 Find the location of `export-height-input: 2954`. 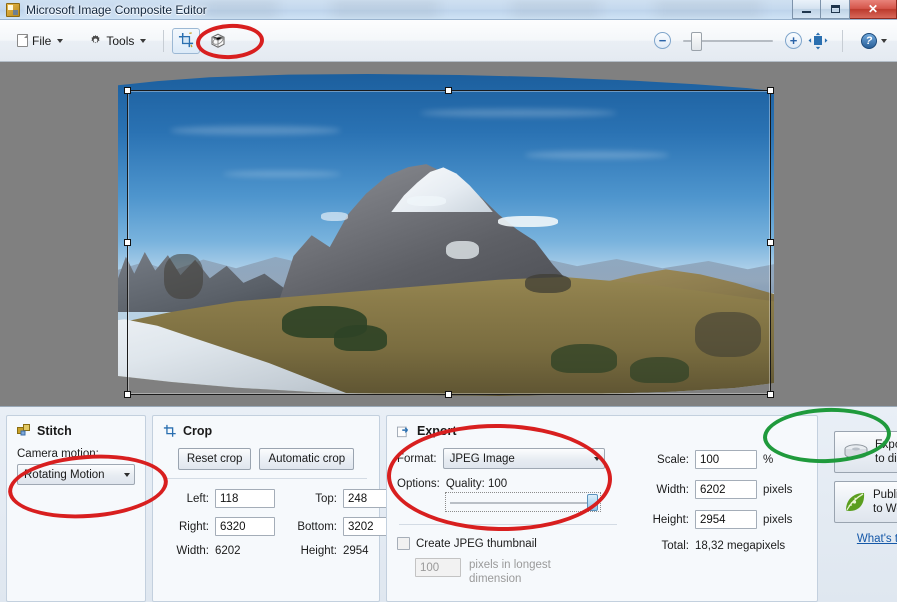

export-height-input: 2954 is located at coordinates (726, 519).